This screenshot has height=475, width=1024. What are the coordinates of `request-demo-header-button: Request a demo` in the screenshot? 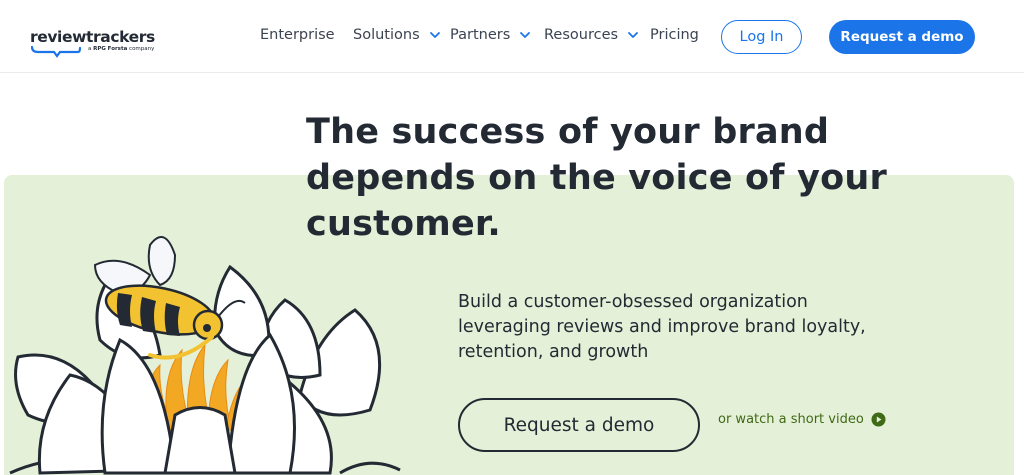 It's located at (902, 37).